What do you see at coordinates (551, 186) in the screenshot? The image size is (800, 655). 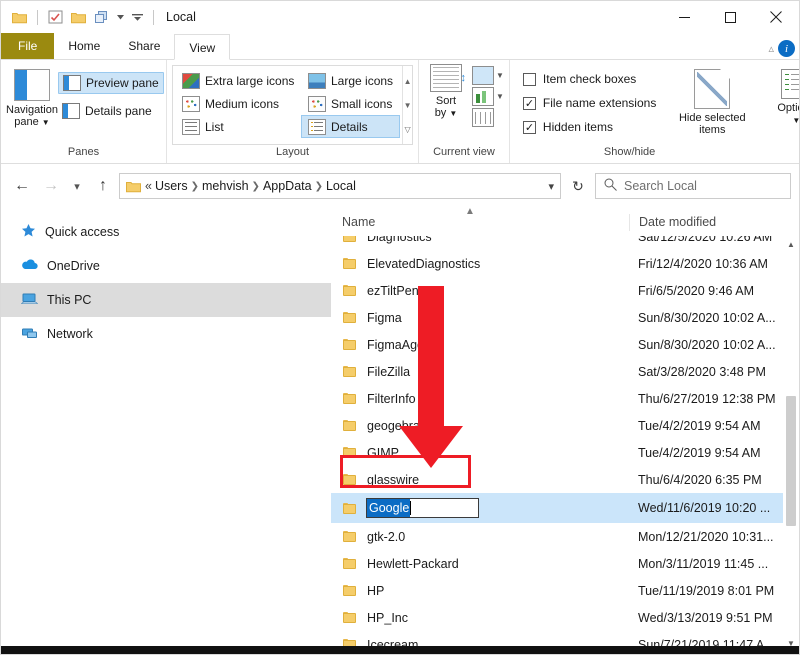 I see `address-dropdown-icon: ▾` at bounding box center [551, 186].